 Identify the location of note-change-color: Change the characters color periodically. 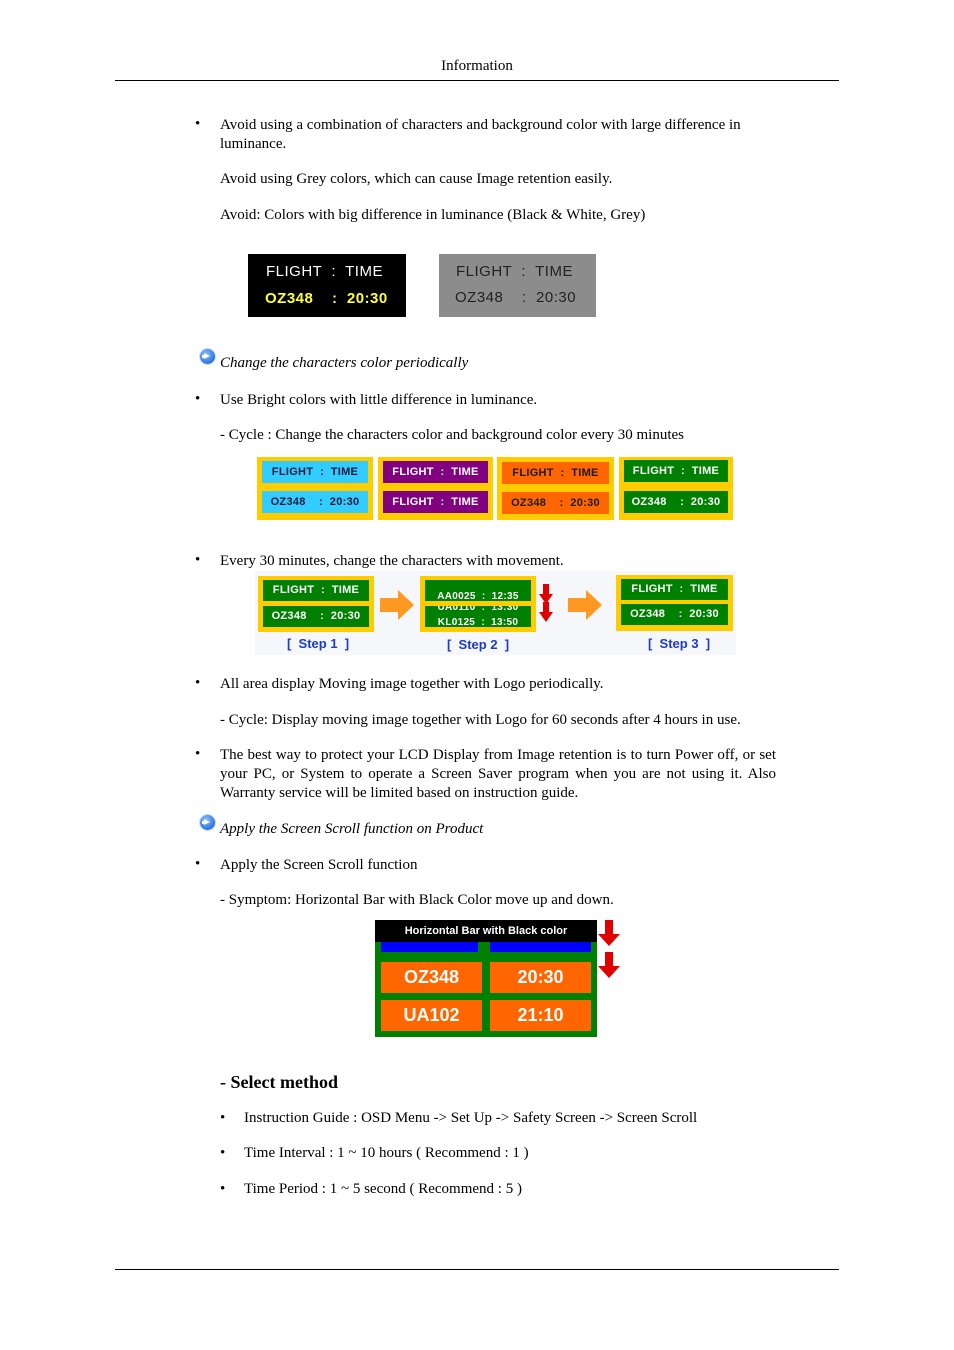
(344, 363).